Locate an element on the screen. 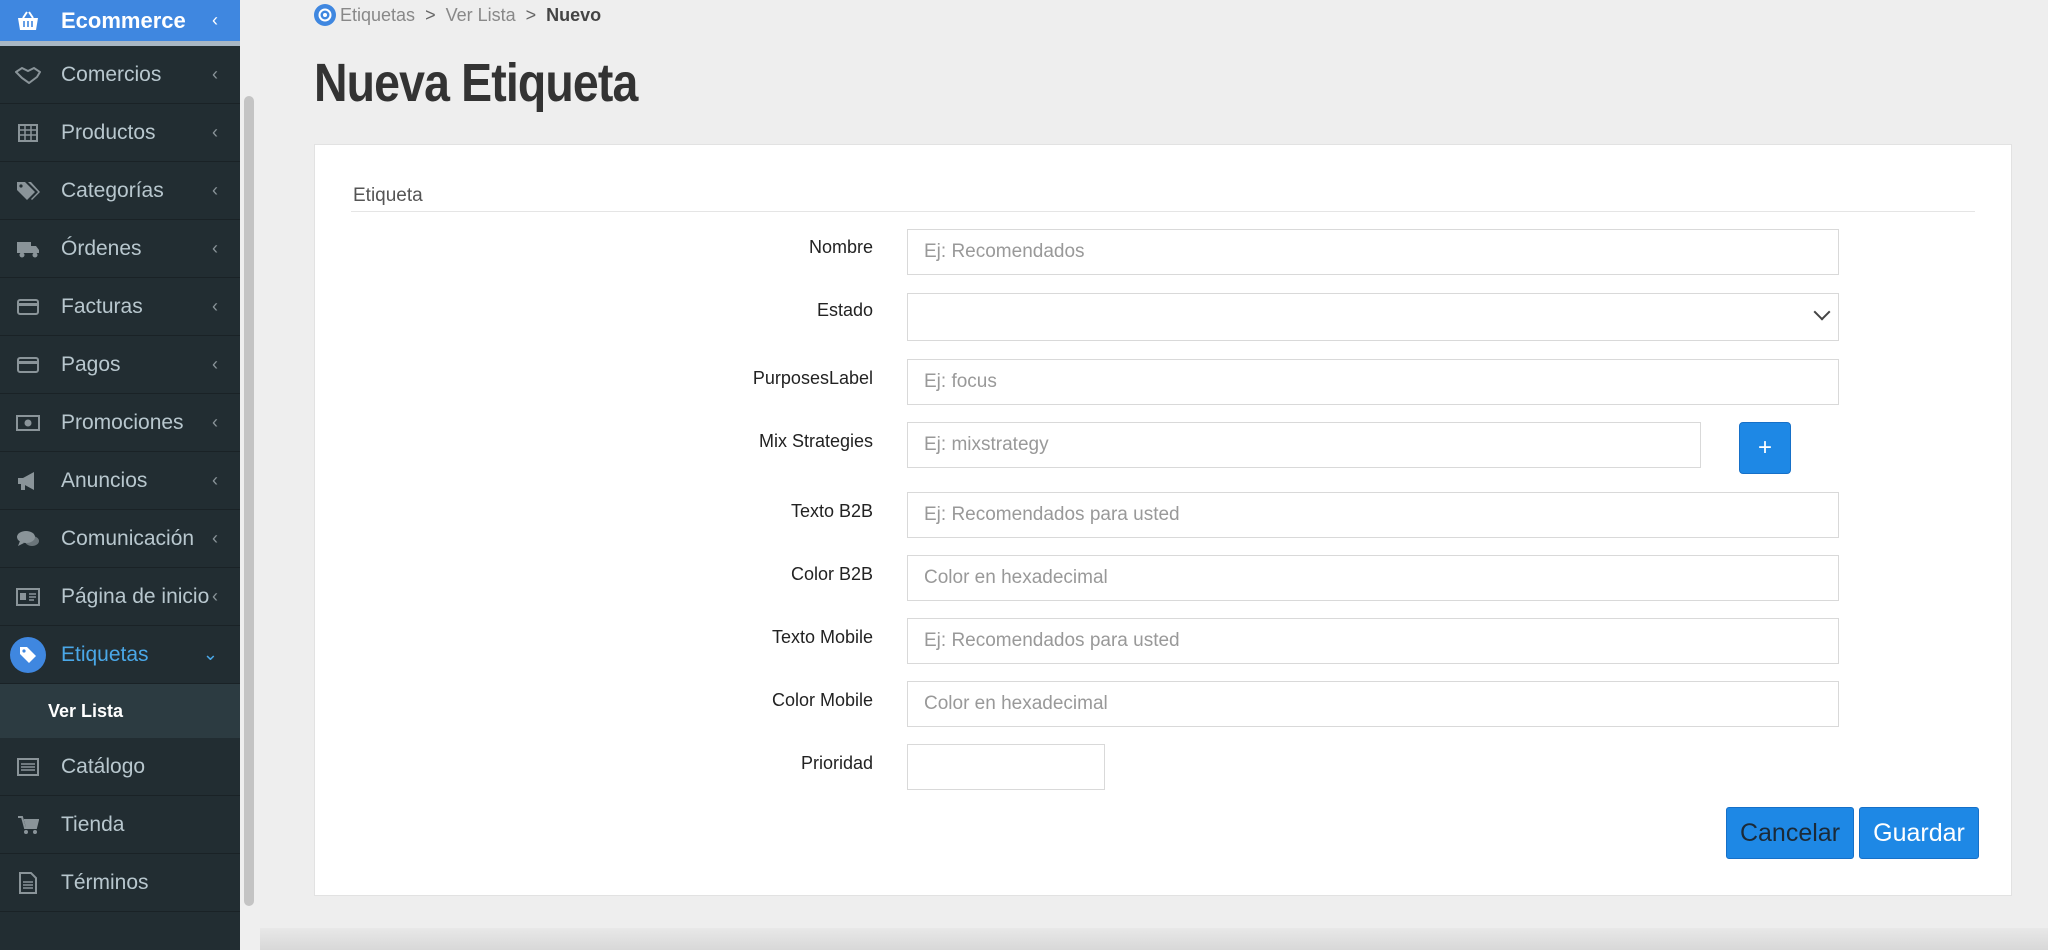 The height and width of the screenshot is (950, 2048). tag-icon is located at coordinates (28, 654).